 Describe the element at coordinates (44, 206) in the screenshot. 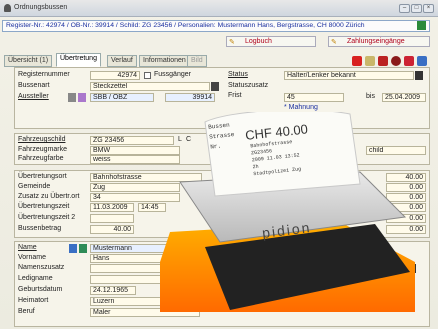

I see `zeit1-label: Übertretungszeit` at that location.